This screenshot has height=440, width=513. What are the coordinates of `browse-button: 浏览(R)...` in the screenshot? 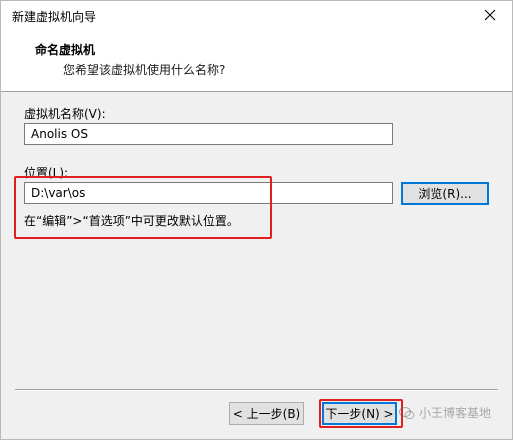 It's located at (445, 193).